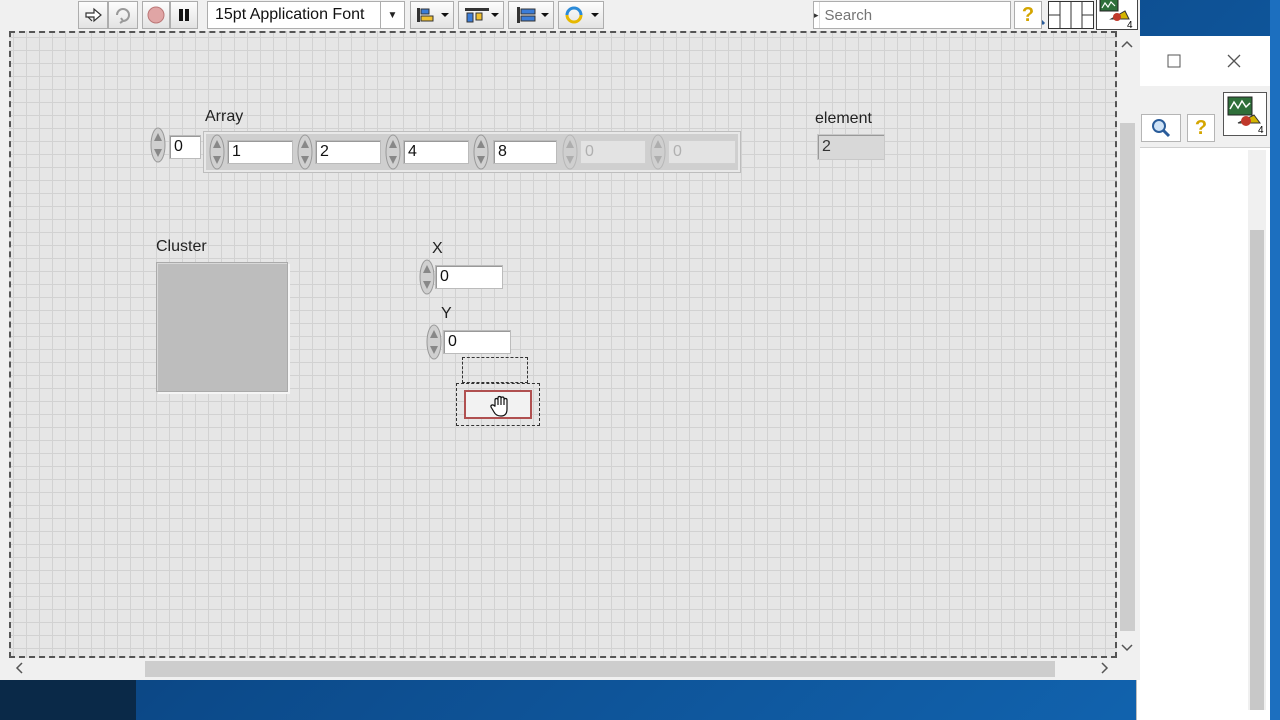 The width and height of the screenshot is (1280, 720). What do you see at coordinates (224, 116) in the screenshot?
I see `array-label: Array` at bounding box center [224, 116].